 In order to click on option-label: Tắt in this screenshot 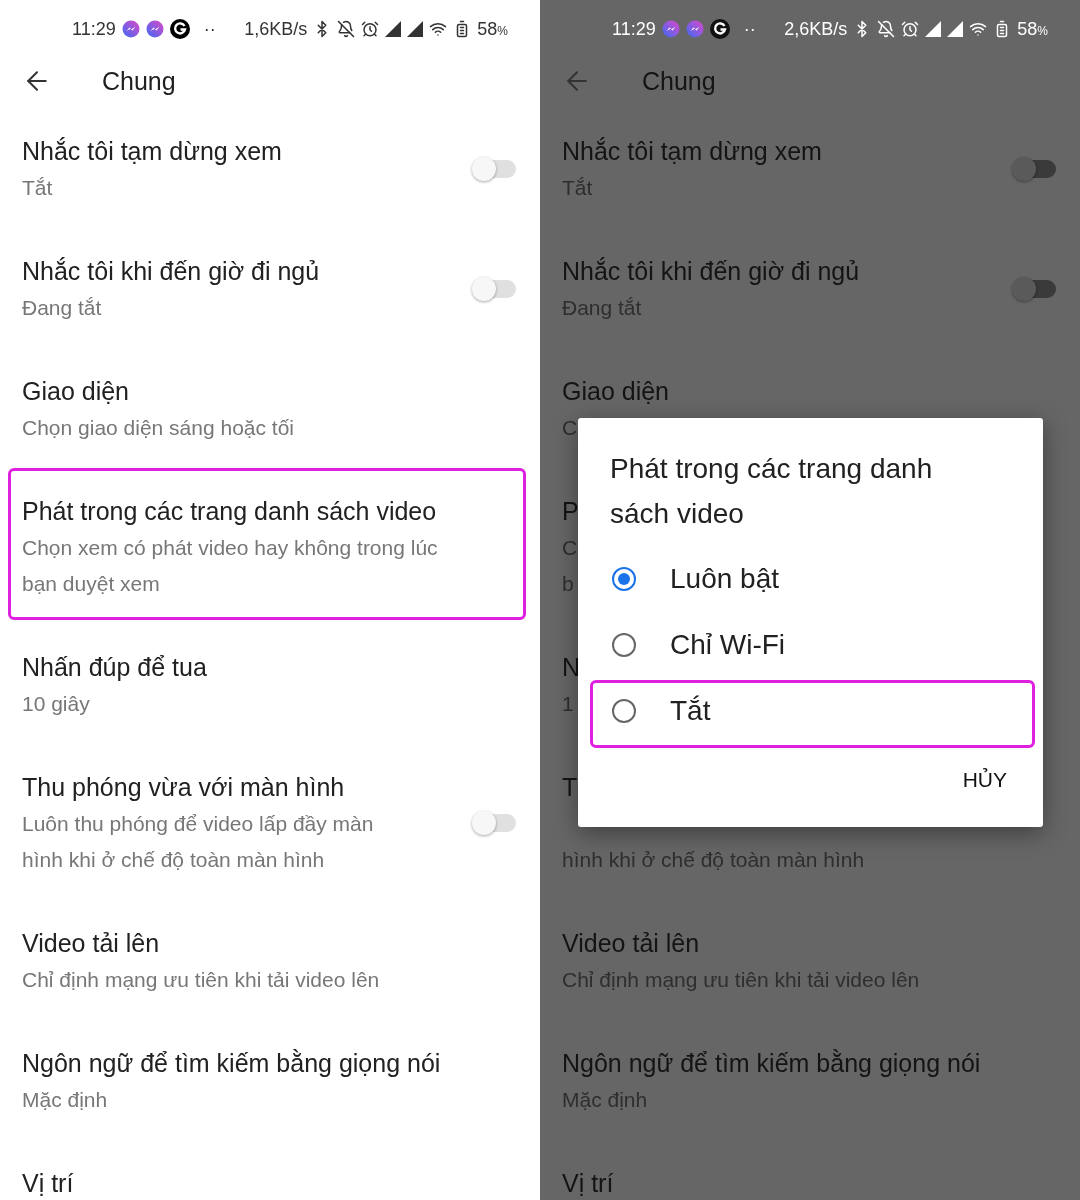, I will do `click(690, 711)`.